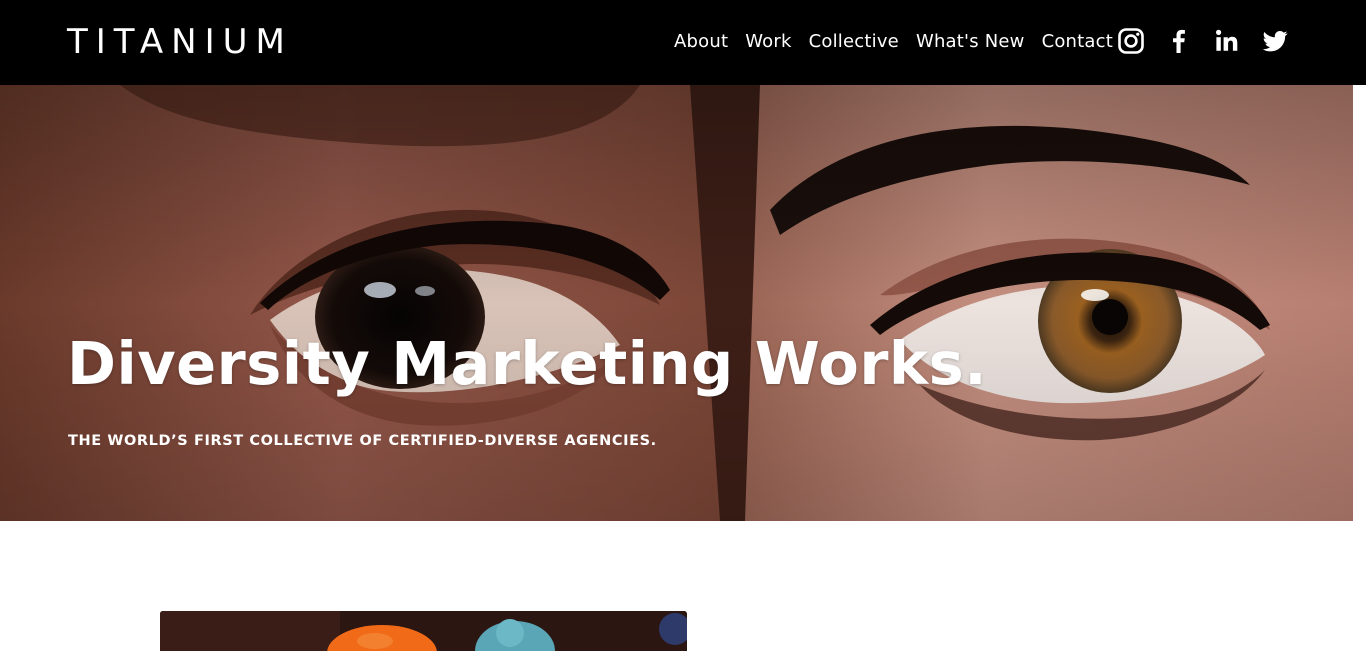 Image resolution: width=1366 pixels, height=651 pixels. Describe the element at coordinates (180, 42) in the screenshot. I see `titanium-logo: TITANIUM` at that location.